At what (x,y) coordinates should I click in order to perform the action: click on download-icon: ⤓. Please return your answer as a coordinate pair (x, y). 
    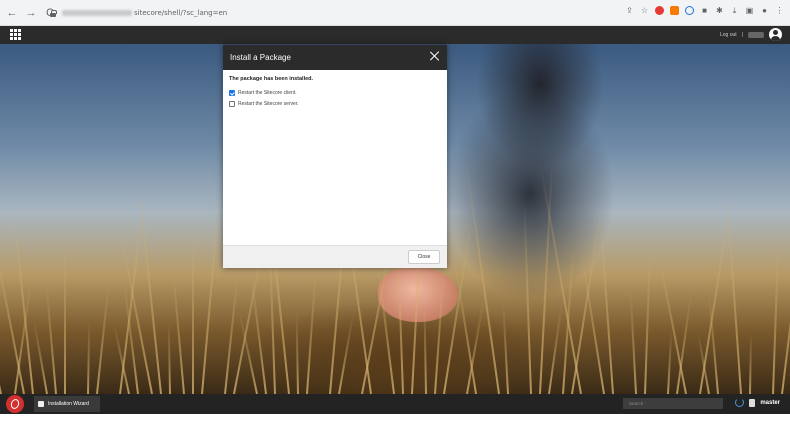
    Looking at the image, I should click on (734, 10).